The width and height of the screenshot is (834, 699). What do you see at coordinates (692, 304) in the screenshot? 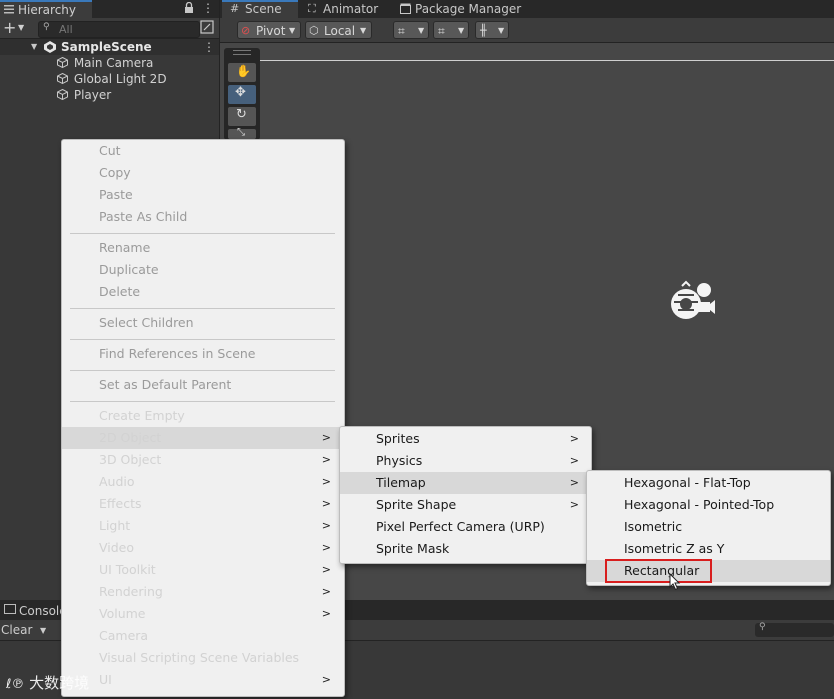
I see `camera-gizmo-icon` at bounding box center [692, 304].